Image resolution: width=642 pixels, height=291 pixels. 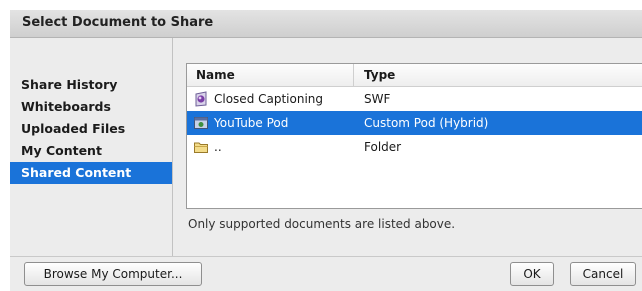 I want to click on pod-icon, so click(x=201, y=99).